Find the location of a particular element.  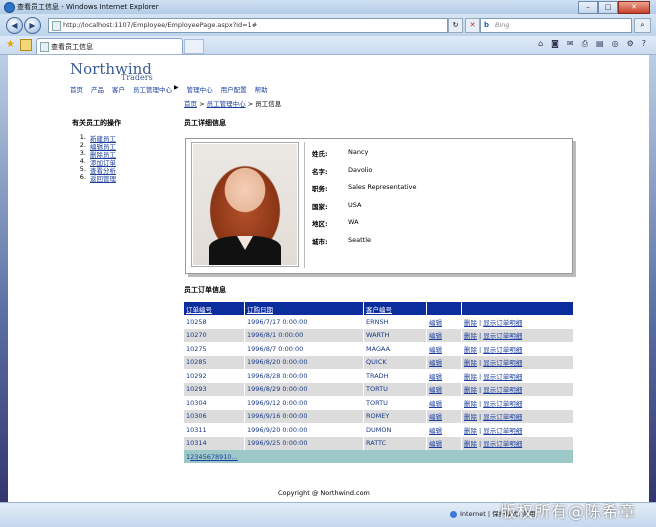

order-id-cell: 10270 is located at coordinates (214, 335).